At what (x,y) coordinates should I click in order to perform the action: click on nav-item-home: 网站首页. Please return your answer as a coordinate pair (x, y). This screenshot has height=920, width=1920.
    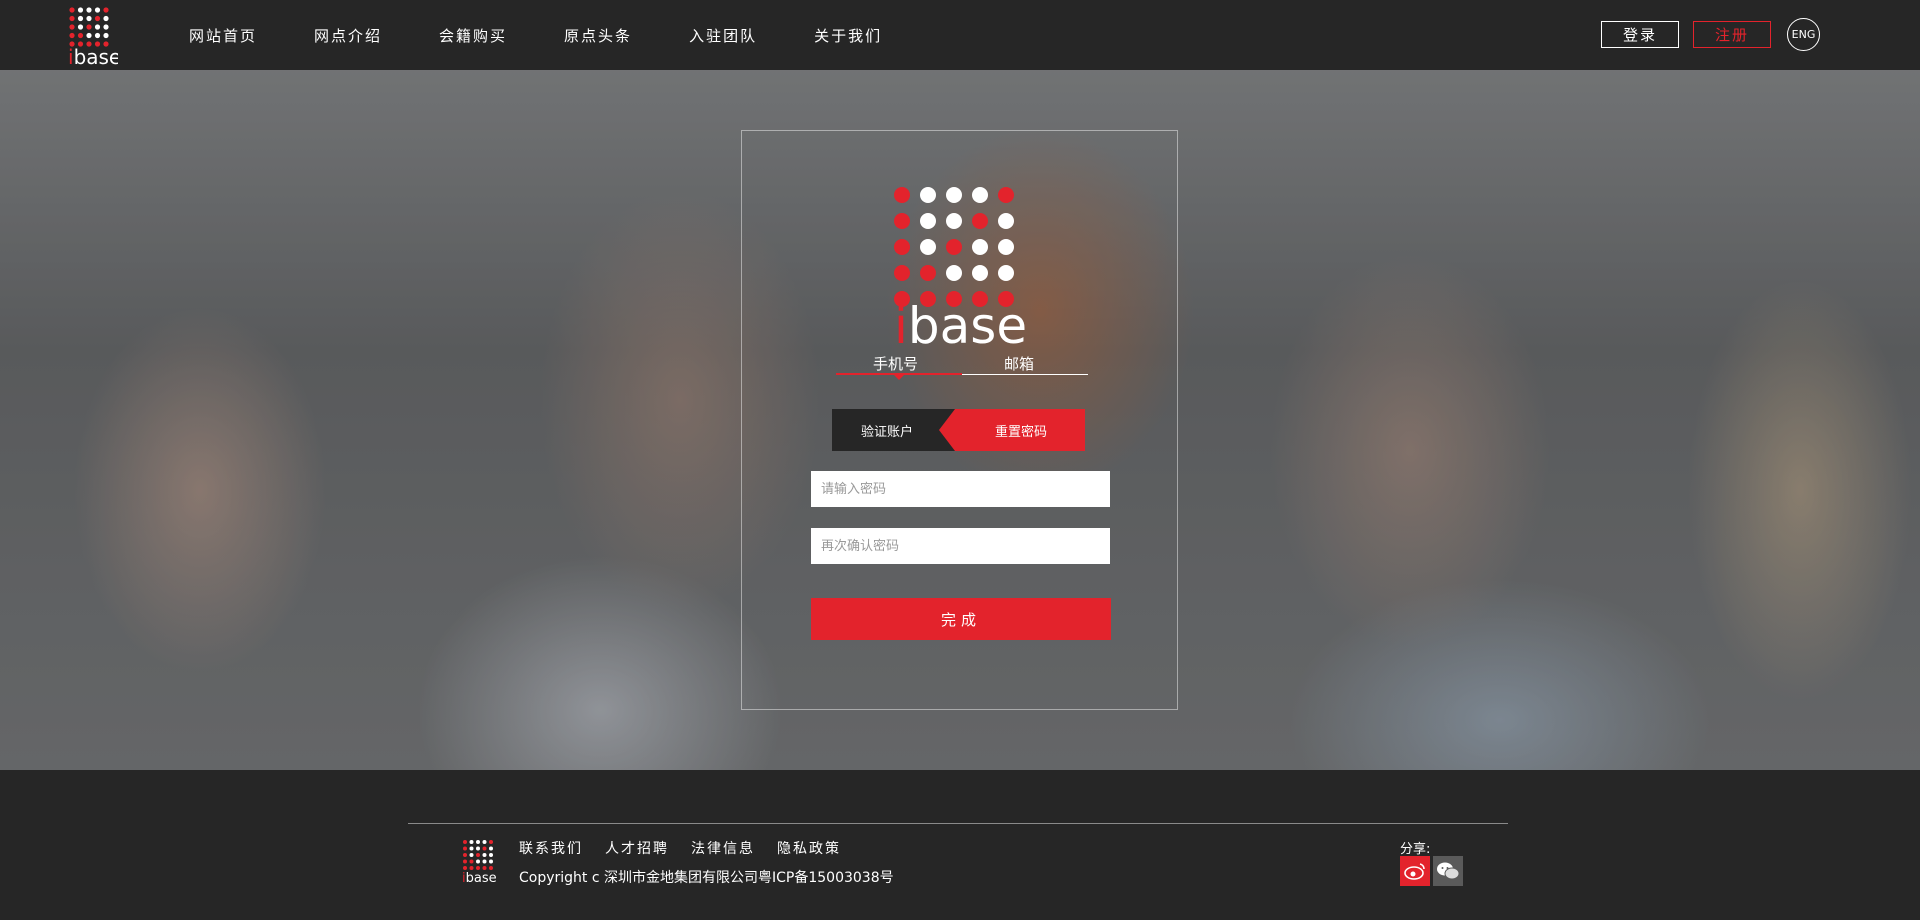
    Looking at the image, I should click on (223, 35).